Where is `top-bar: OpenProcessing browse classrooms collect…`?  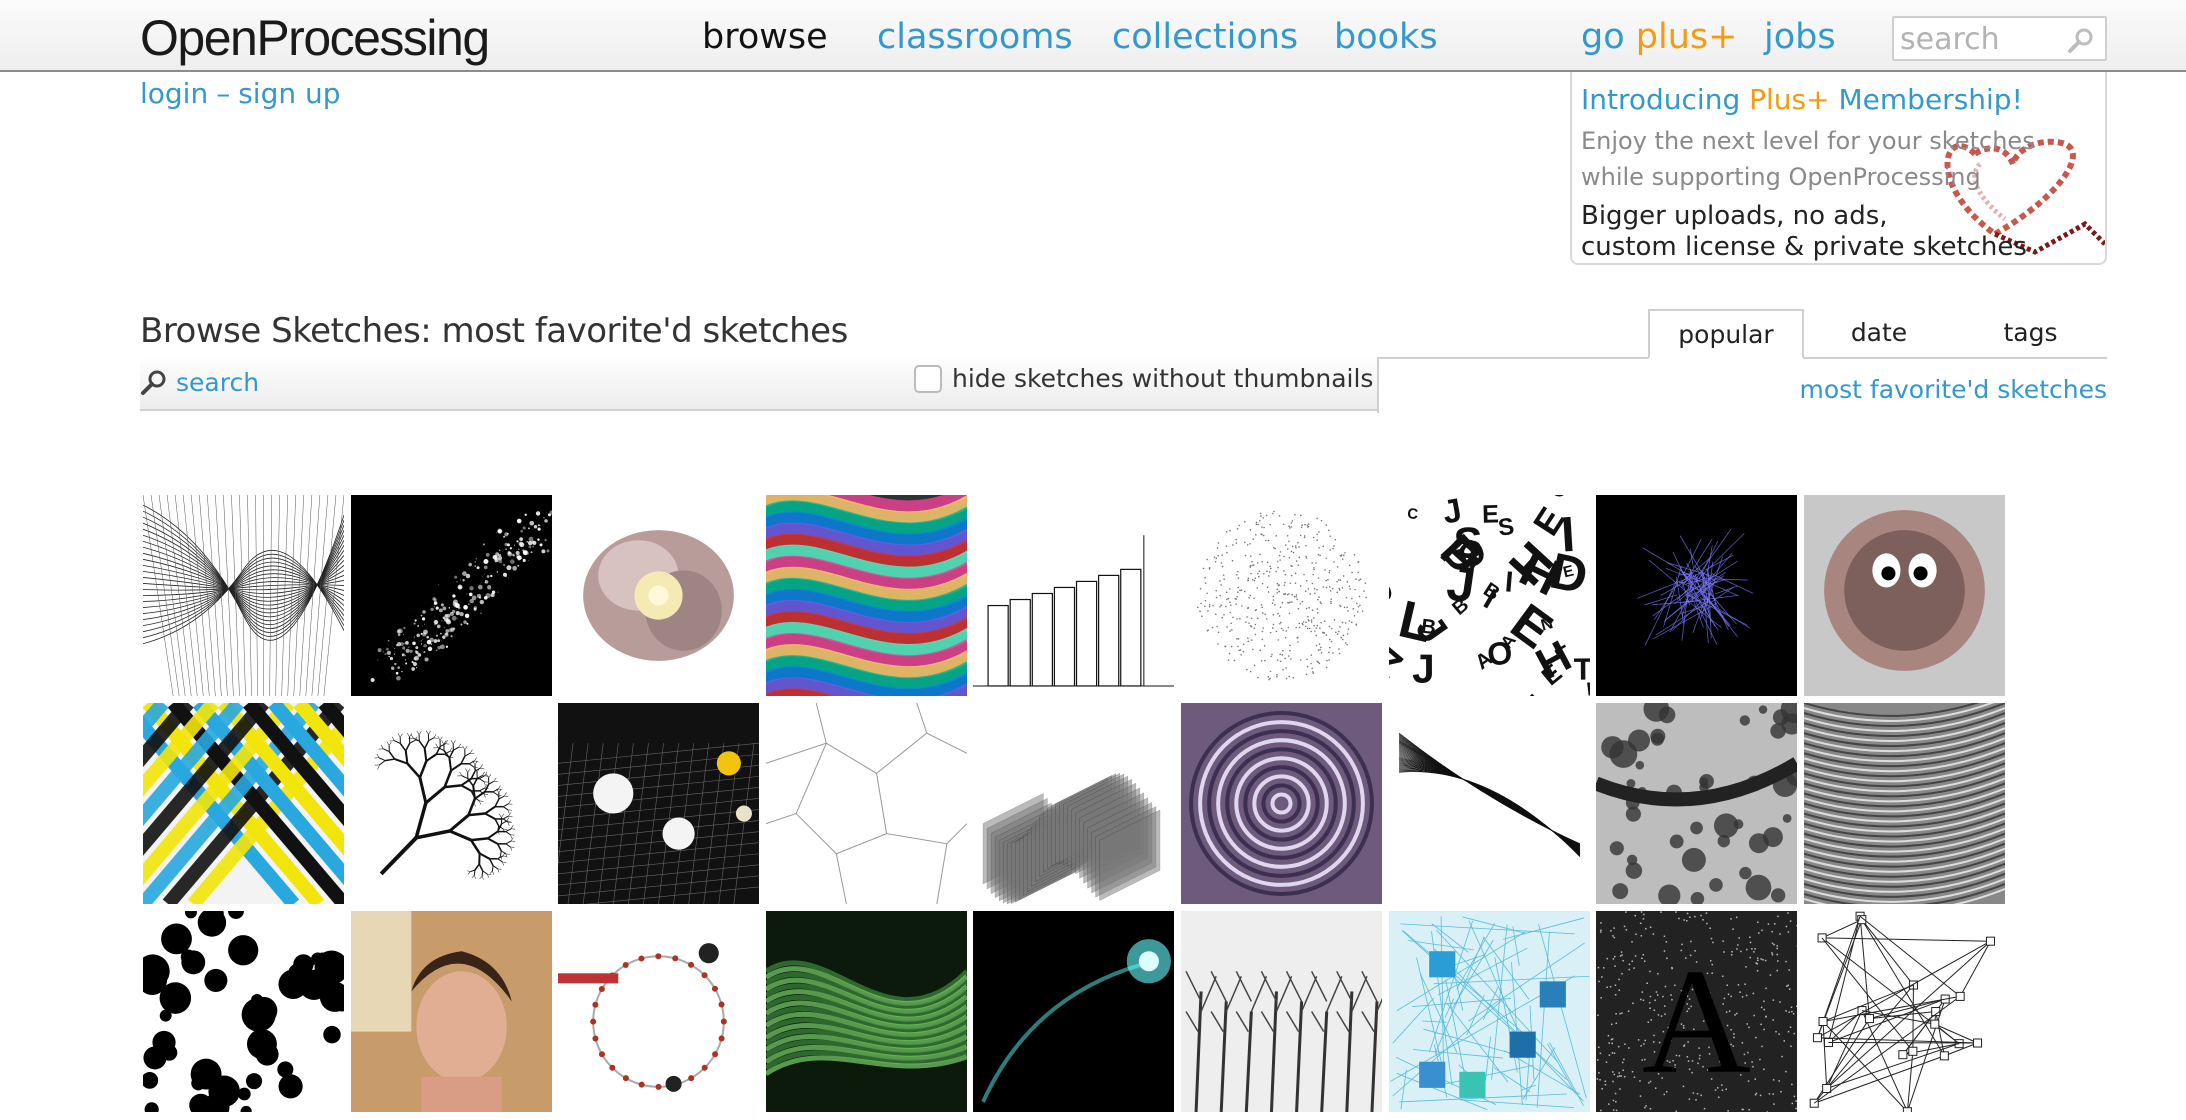
top-bar: OpenProcessing browse classrooms collect… is located at coordinates (1093, 36).